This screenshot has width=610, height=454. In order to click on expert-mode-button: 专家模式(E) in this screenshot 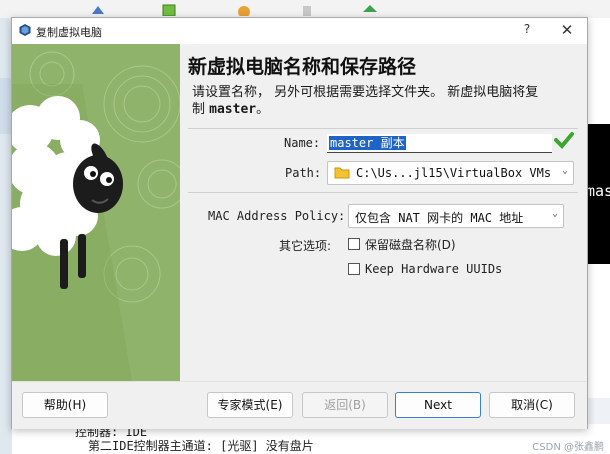, I will do `click(250, 405)`.